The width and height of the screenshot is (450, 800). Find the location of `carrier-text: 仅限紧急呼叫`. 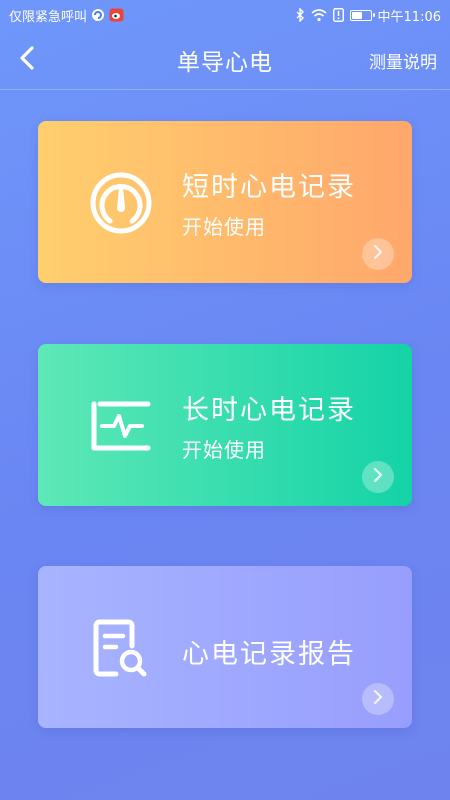

carrier-text: 仅限紧急呼叫 is located at coordinates (48, 17).